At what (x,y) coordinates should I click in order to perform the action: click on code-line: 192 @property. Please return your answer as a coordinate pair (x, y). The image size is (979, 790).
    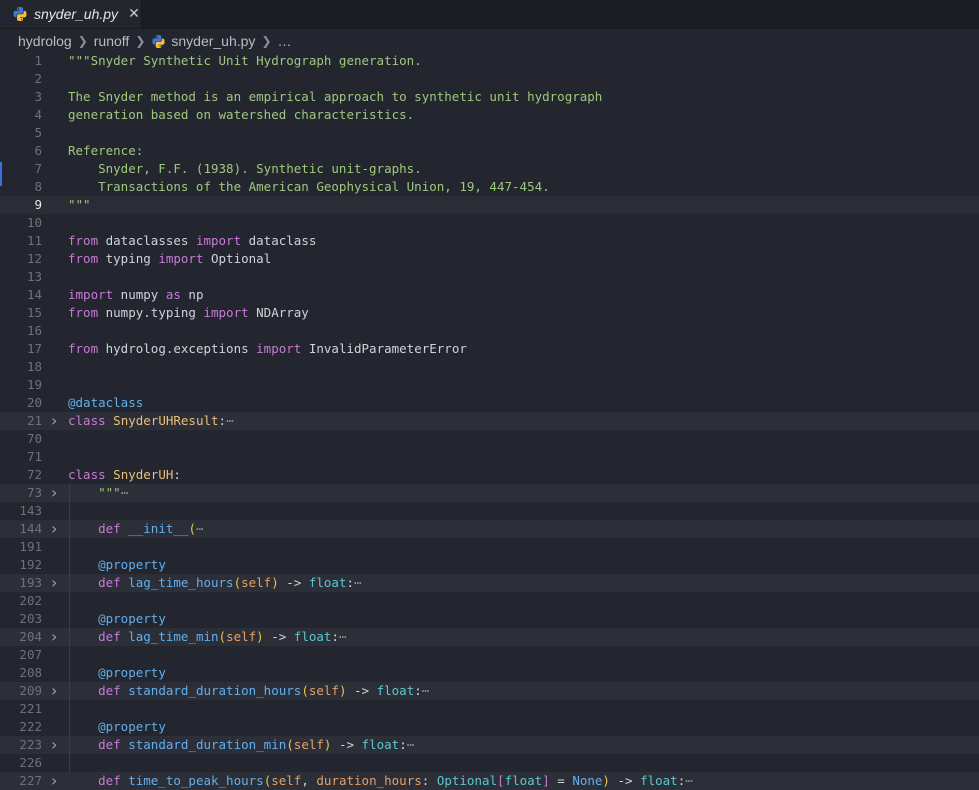
    Looking at the image, I should click on (489, 565).